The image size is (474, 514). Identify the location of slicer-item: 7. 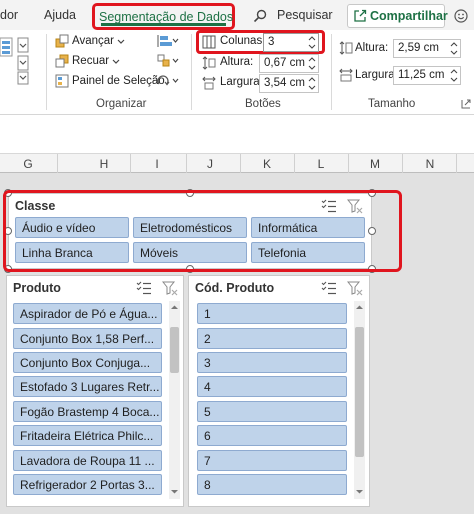
(272, 460).